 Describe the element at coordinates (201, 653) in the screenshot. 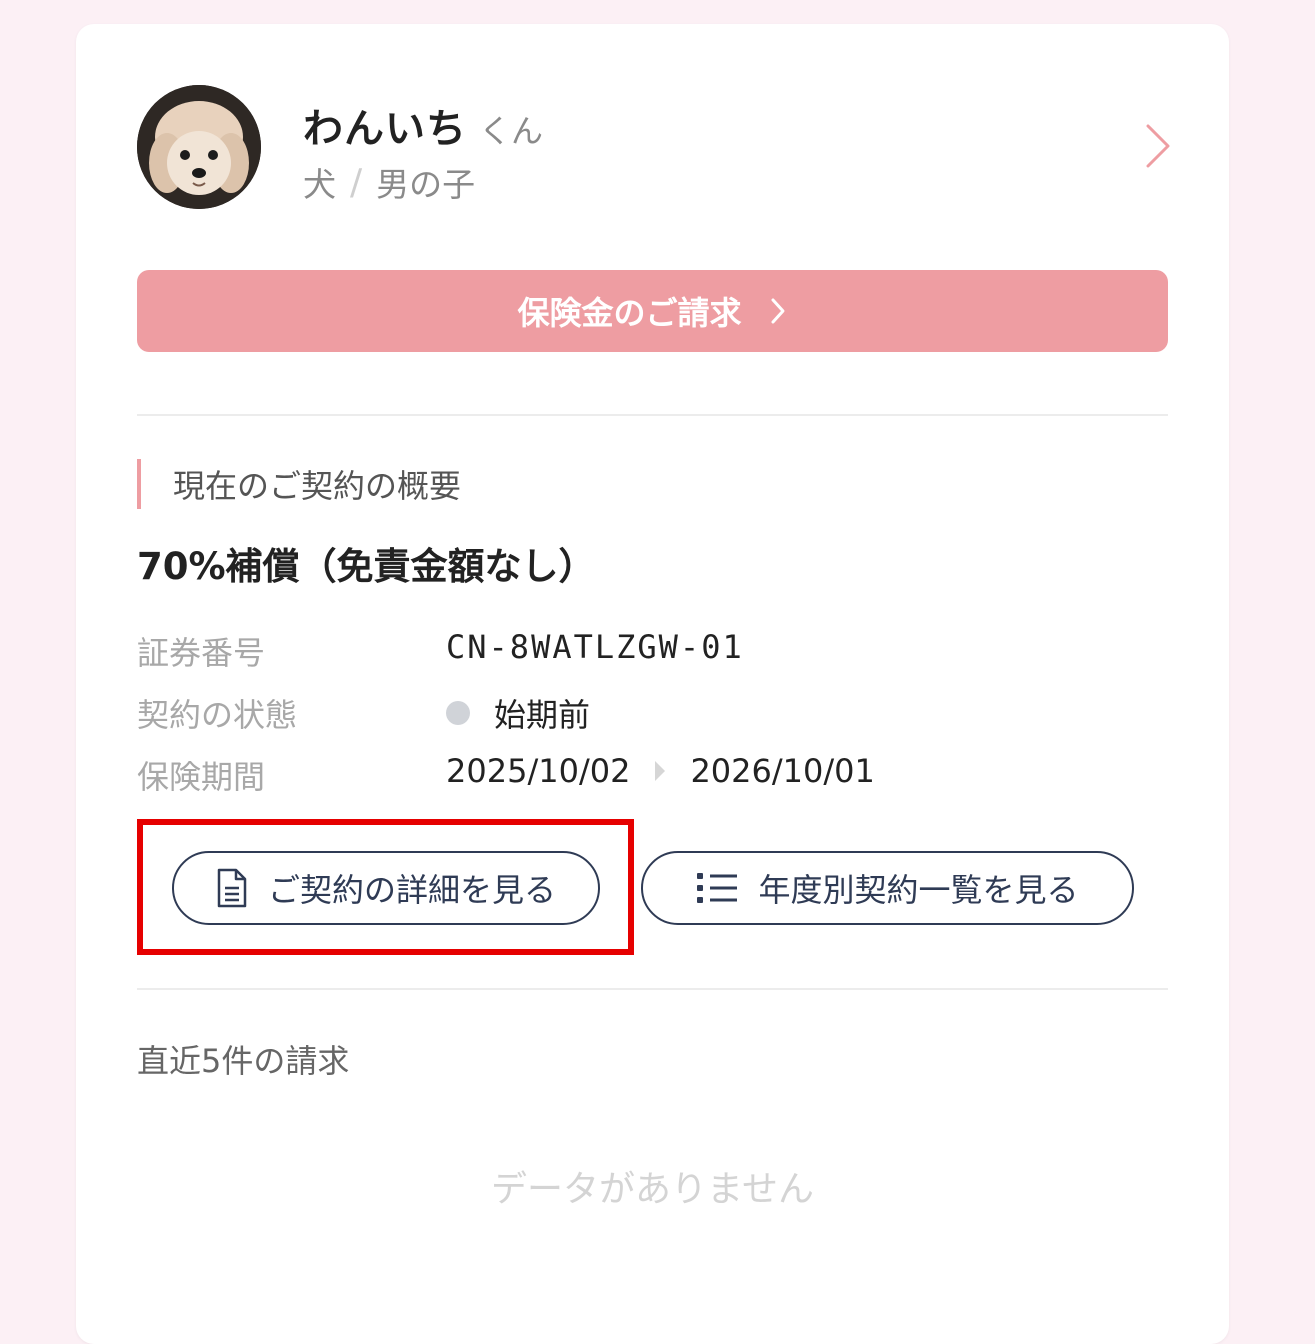

I see `policy-number-label: 証券番号` at that location.